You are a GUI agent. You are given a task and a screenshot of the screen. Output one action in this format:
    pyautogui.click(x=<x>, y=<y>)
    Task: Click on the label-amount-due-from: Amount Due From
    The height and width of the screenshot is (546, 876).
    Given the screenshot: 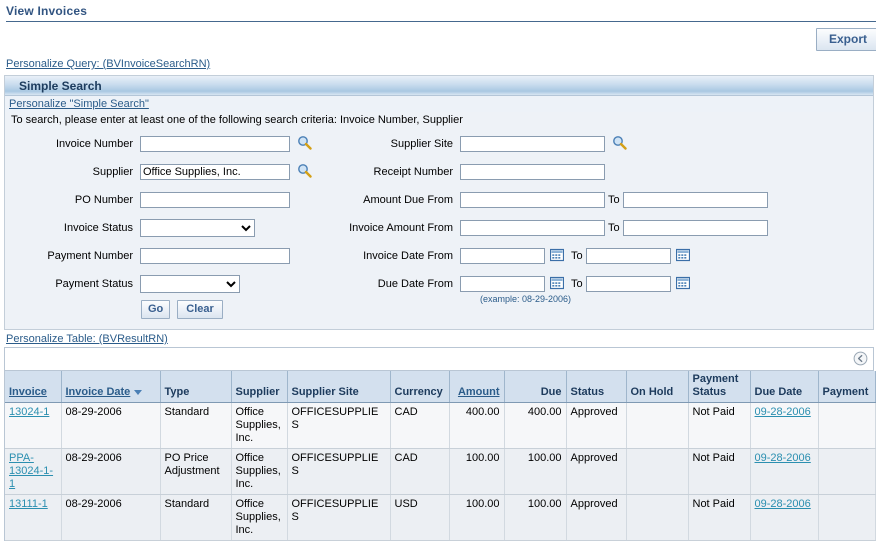 What is the action you would take?
    pyautogui.click(x=408, y=200)
    